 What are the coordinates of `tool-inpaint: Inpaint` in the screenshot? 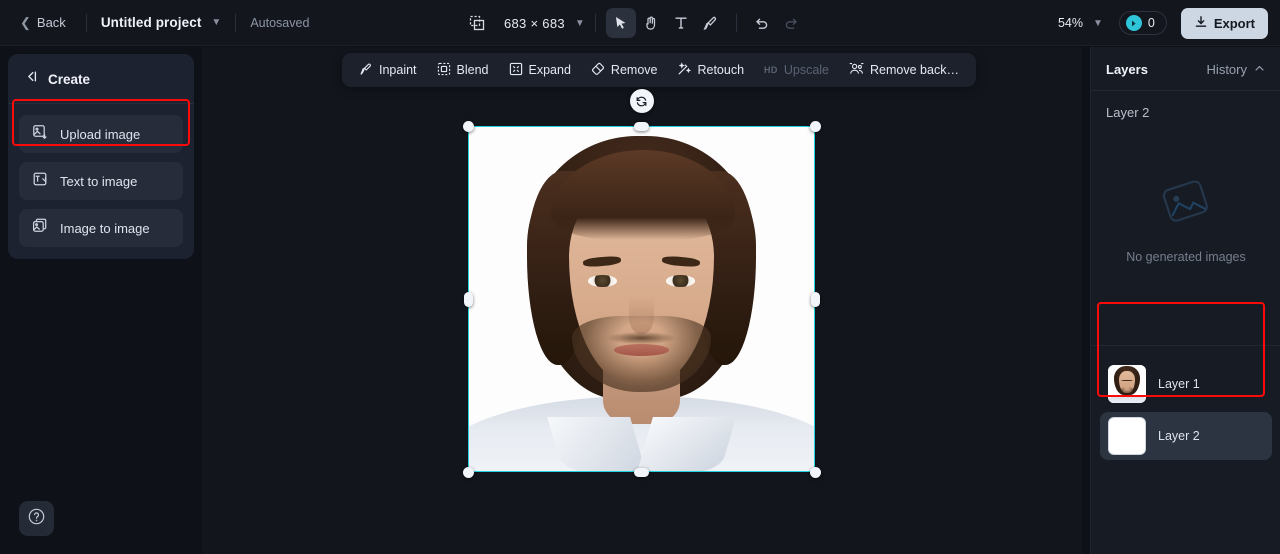 It's located at (388, 70).